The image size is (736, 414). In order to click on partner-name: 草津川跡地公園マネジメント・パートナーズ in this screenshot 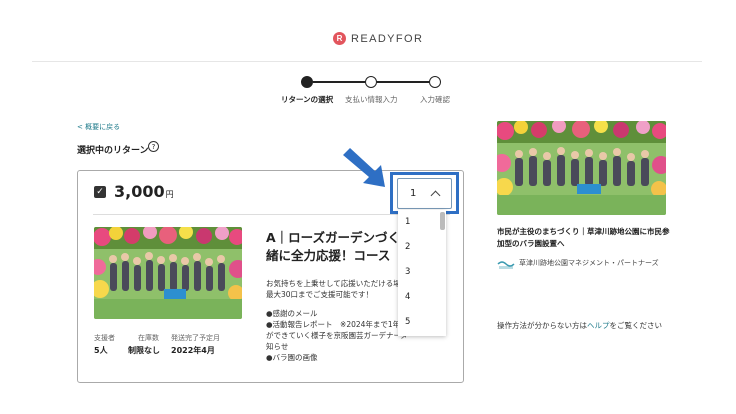, I will do `click(589, 263)`.